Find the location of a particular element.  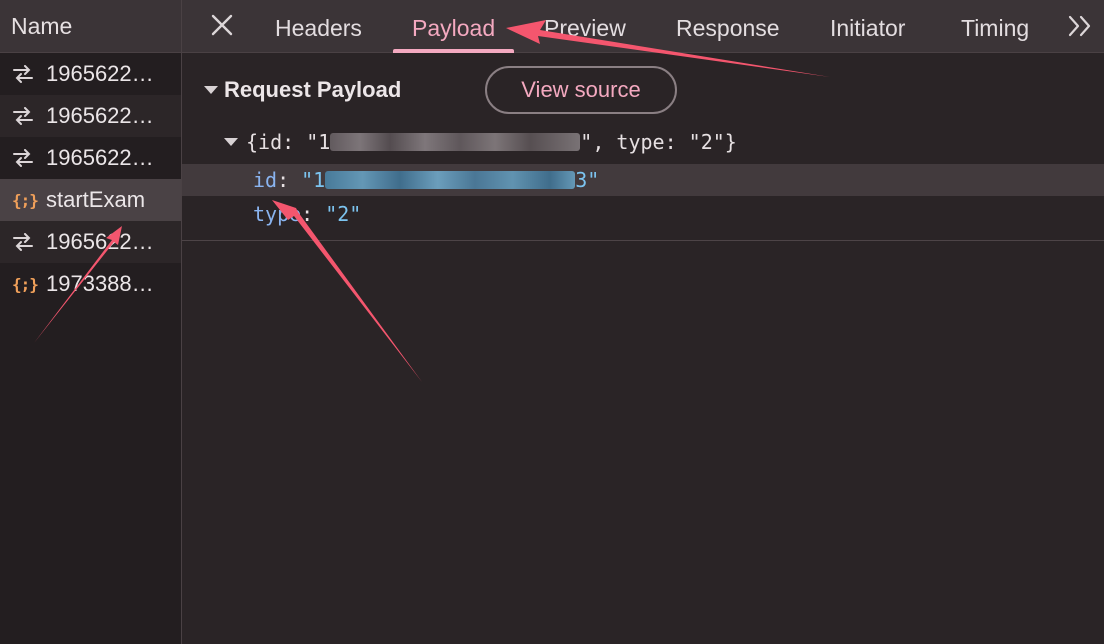

tab-headers: Headers is located at coordinates (318, 26).